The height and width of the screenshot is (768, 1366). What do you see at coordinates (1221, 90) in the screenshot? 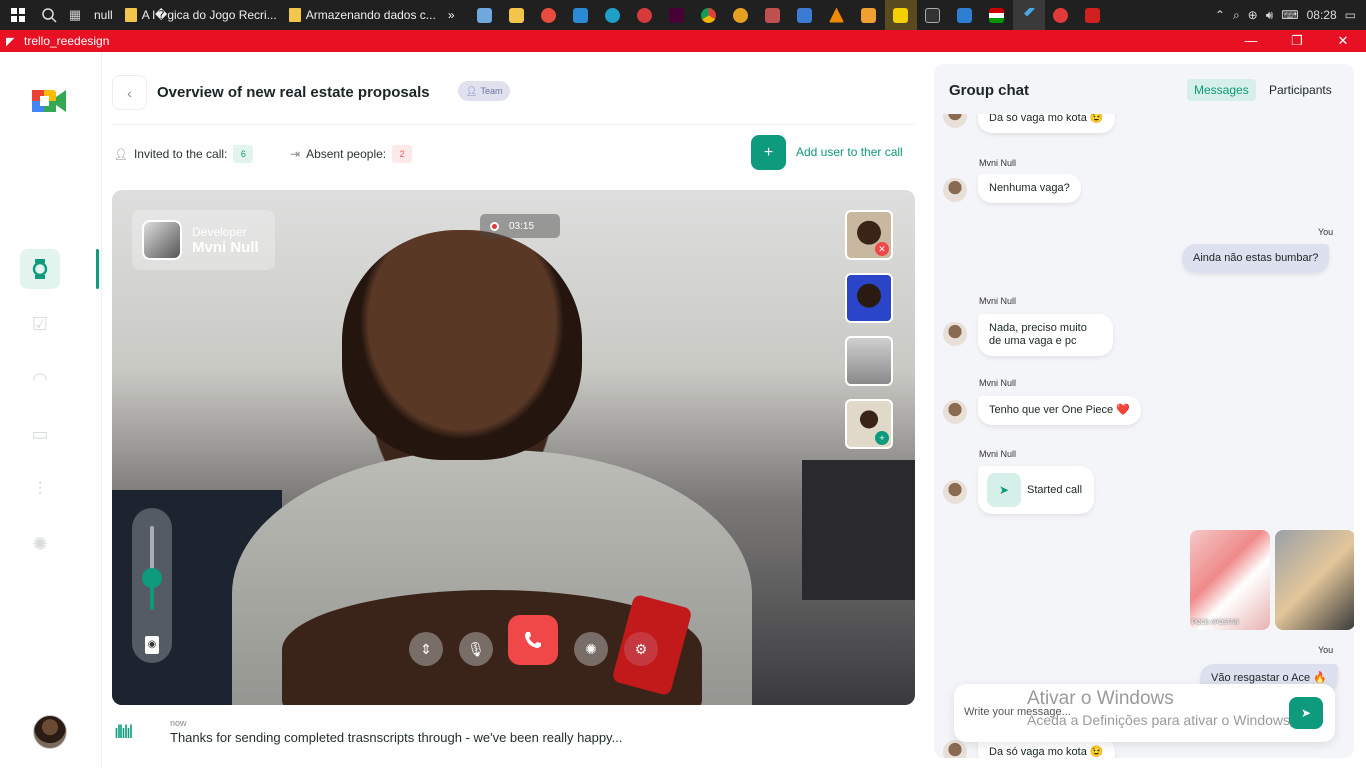
I see `tab-messages: Messages` at bounding box center [1221, 90].